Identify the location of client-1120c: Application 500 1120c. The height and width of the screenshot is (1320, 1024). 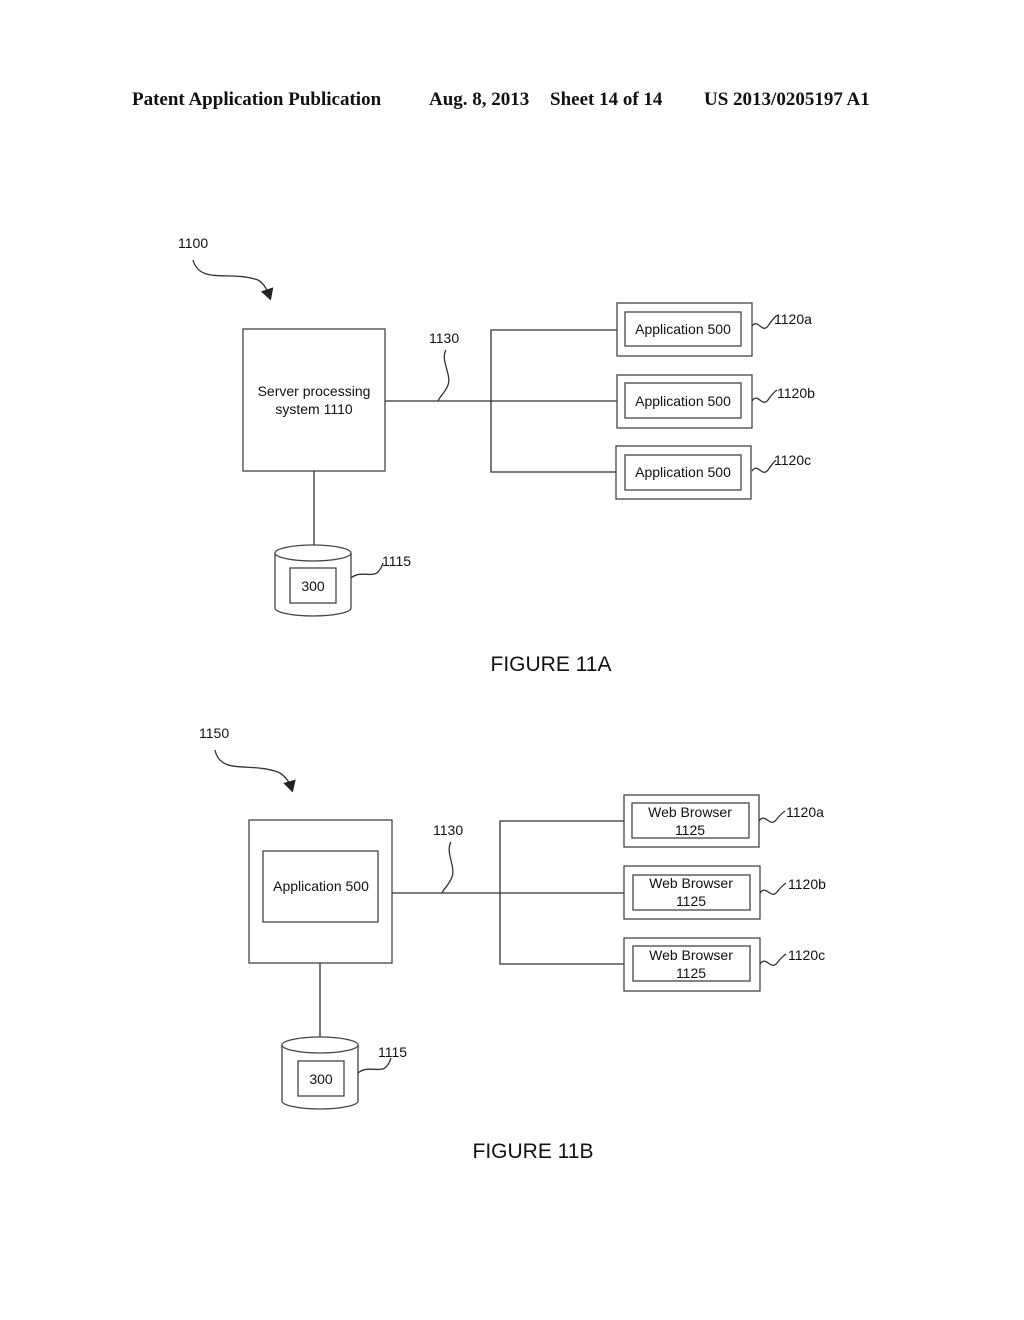
(713, 472).